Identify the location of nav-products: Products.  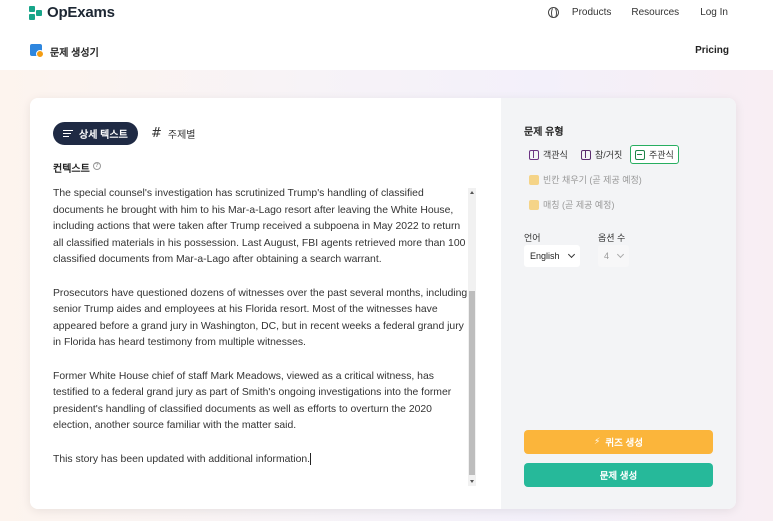
(591, 12).